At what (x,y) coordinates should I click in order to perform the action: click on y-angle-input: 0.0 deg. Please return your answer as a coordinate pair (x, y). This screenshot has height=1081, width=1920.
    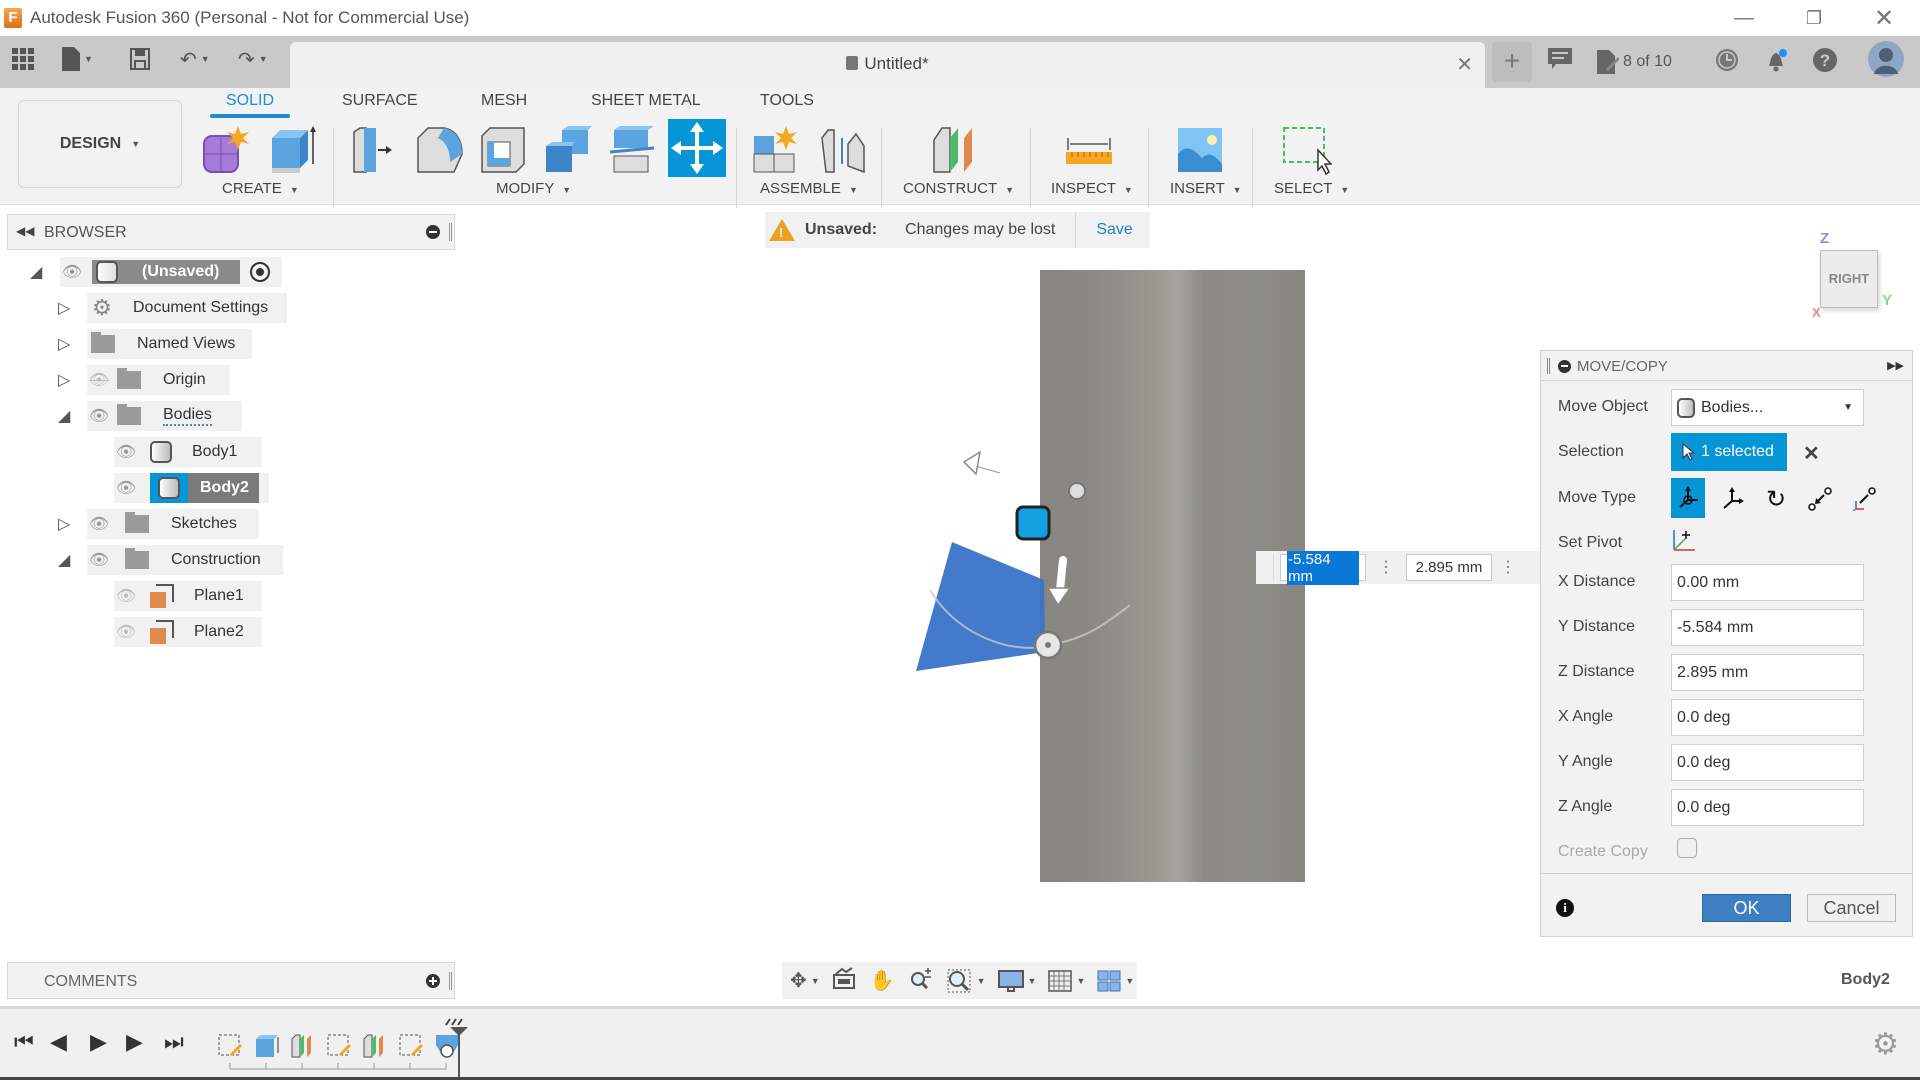
    Looking at the image, I should click on (1767, 762).